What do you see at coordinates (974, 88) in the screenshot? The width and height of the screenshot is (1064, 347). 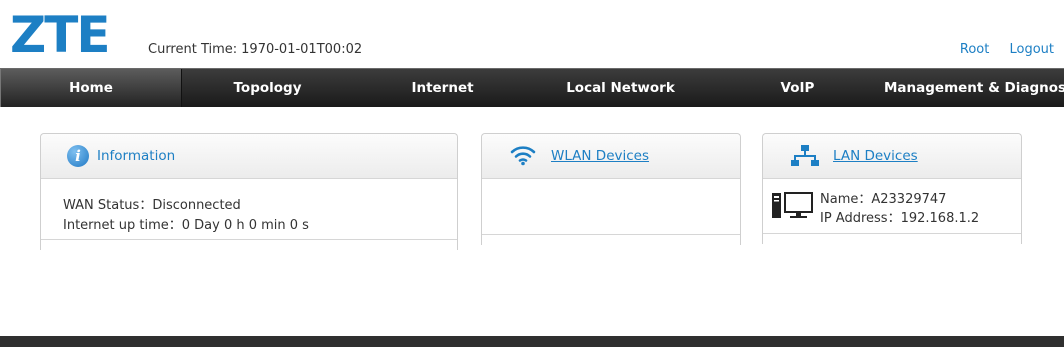 I see `nav-item-management-diagnosis: Management & Diagnosis` at bounding box center [974, 88].